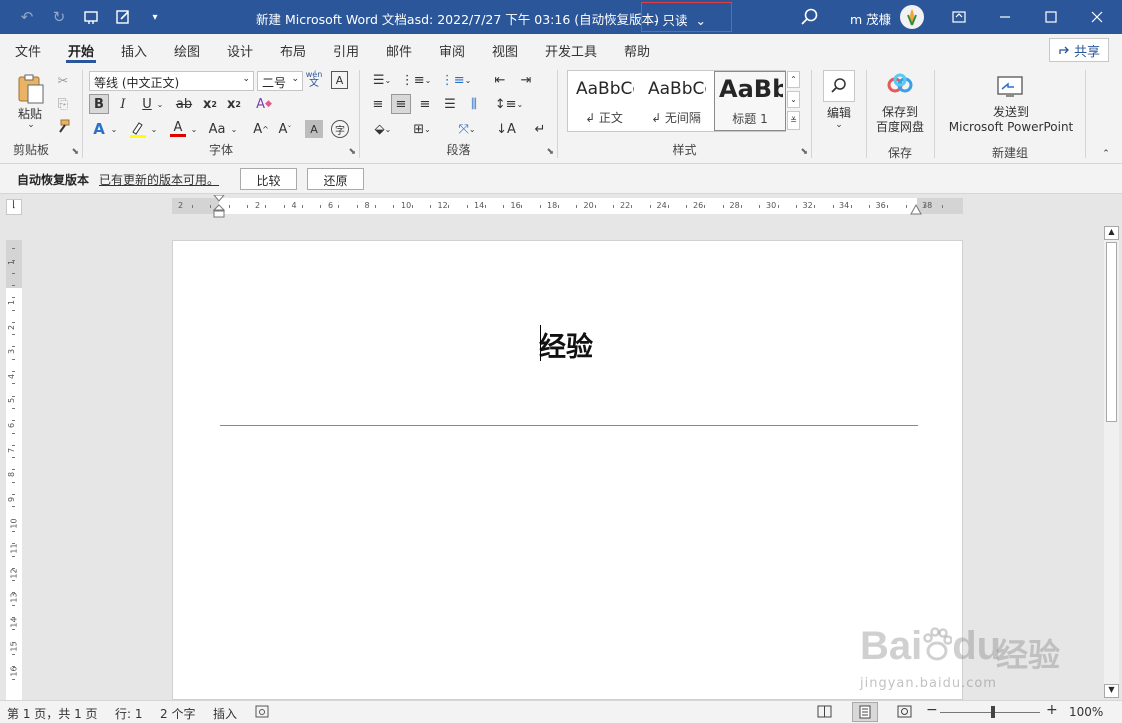 The image size is (1122, 723). I want to click on font-size-combo: 二号 ⌄, so click(280, 81).